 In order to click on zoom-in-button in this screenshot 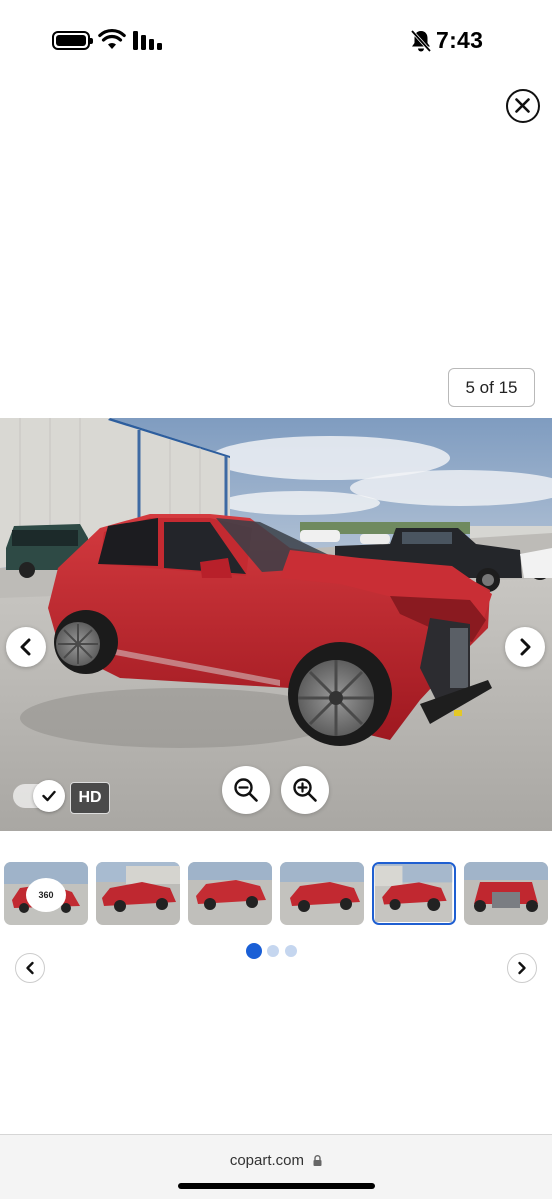, I will do `click(305, 790)`.